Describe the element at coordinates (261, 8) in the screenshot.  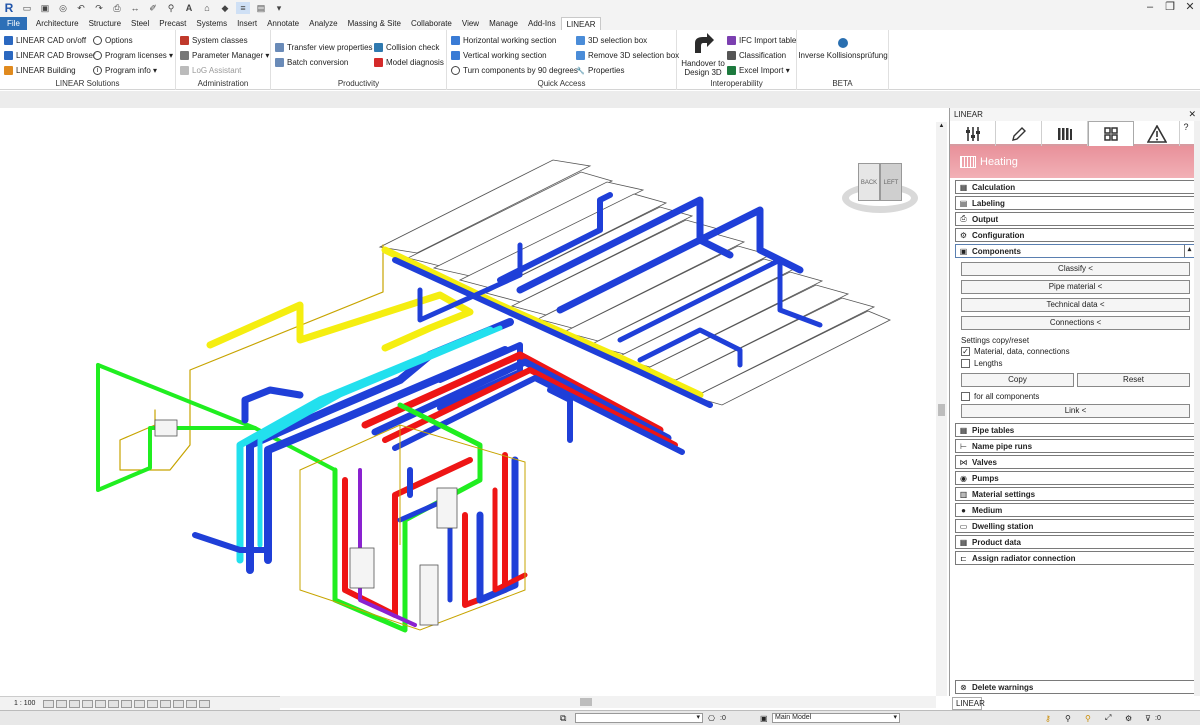
I see `switch-windows-icon: ▤` at that location.